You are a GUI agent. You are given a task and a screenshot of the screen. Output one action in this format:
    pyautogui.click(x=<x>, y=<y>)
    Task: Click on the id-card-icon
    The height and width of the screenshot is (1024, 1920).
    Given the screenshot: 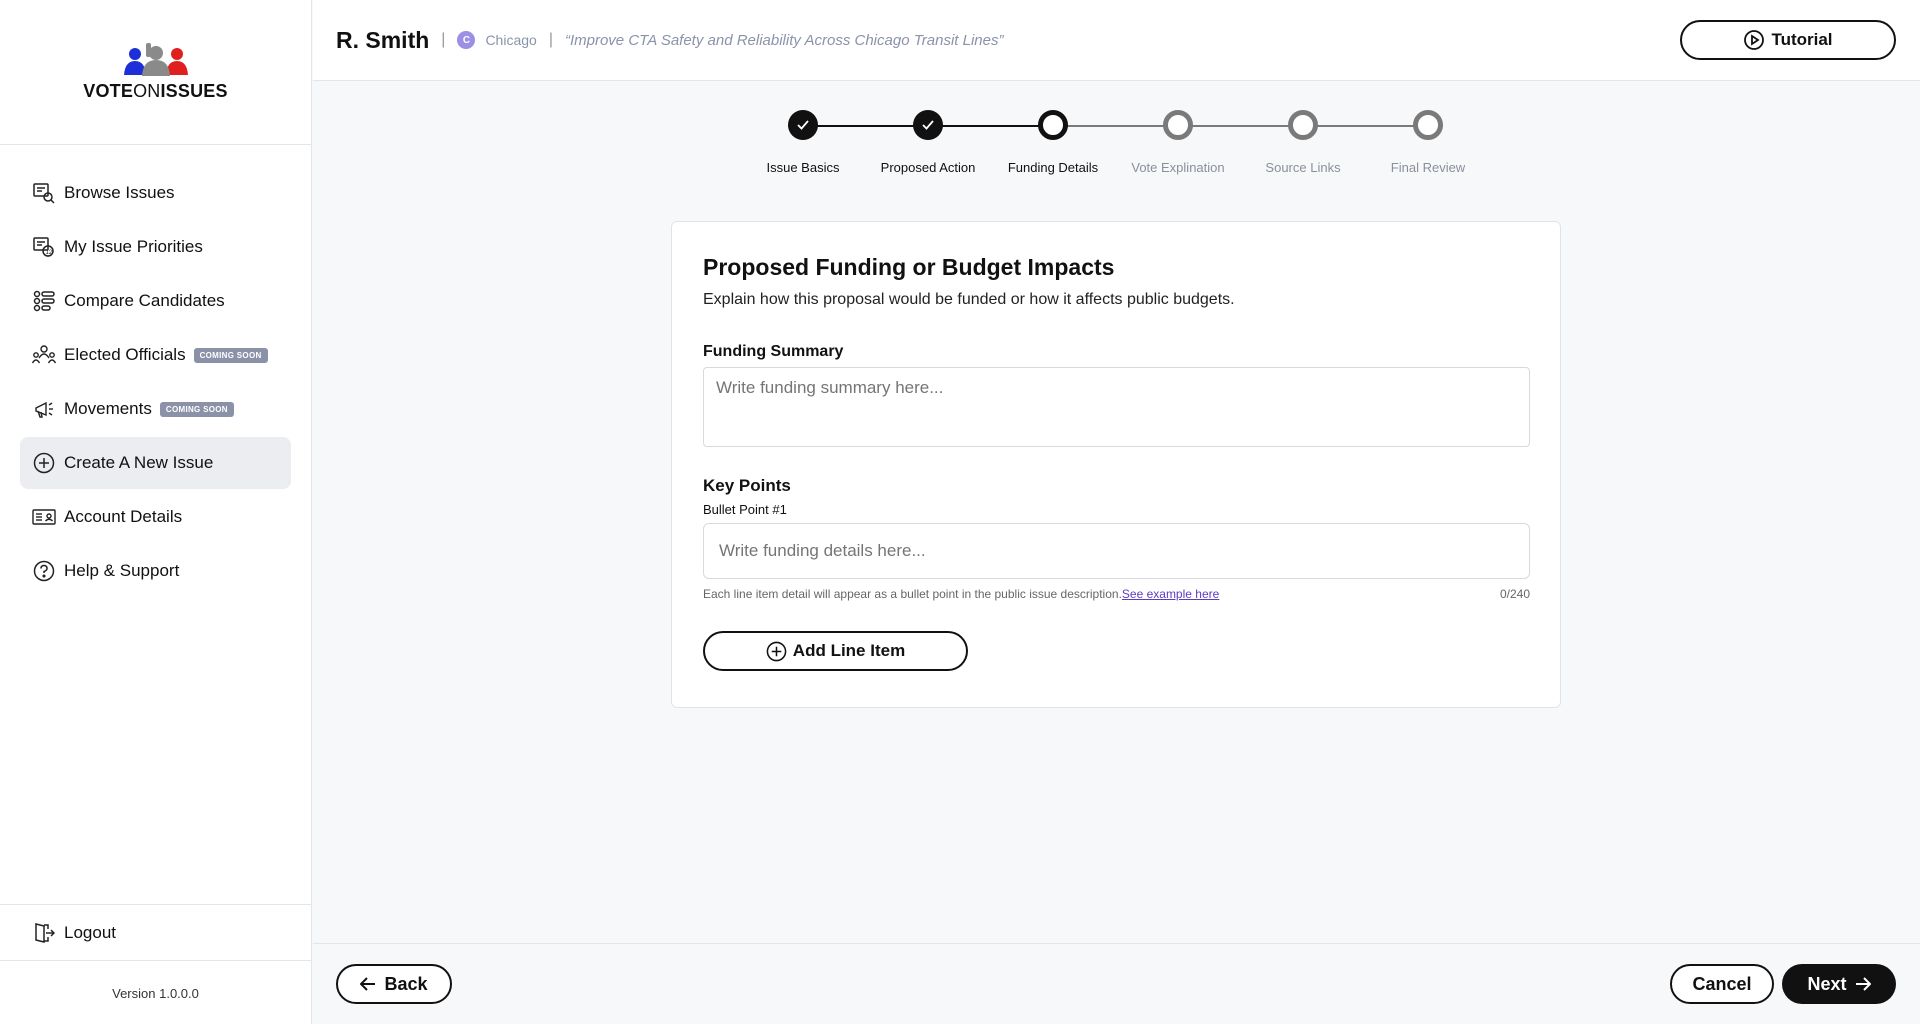 What is the action you would take?
    pyautogui.click(x=44, y=517)
    